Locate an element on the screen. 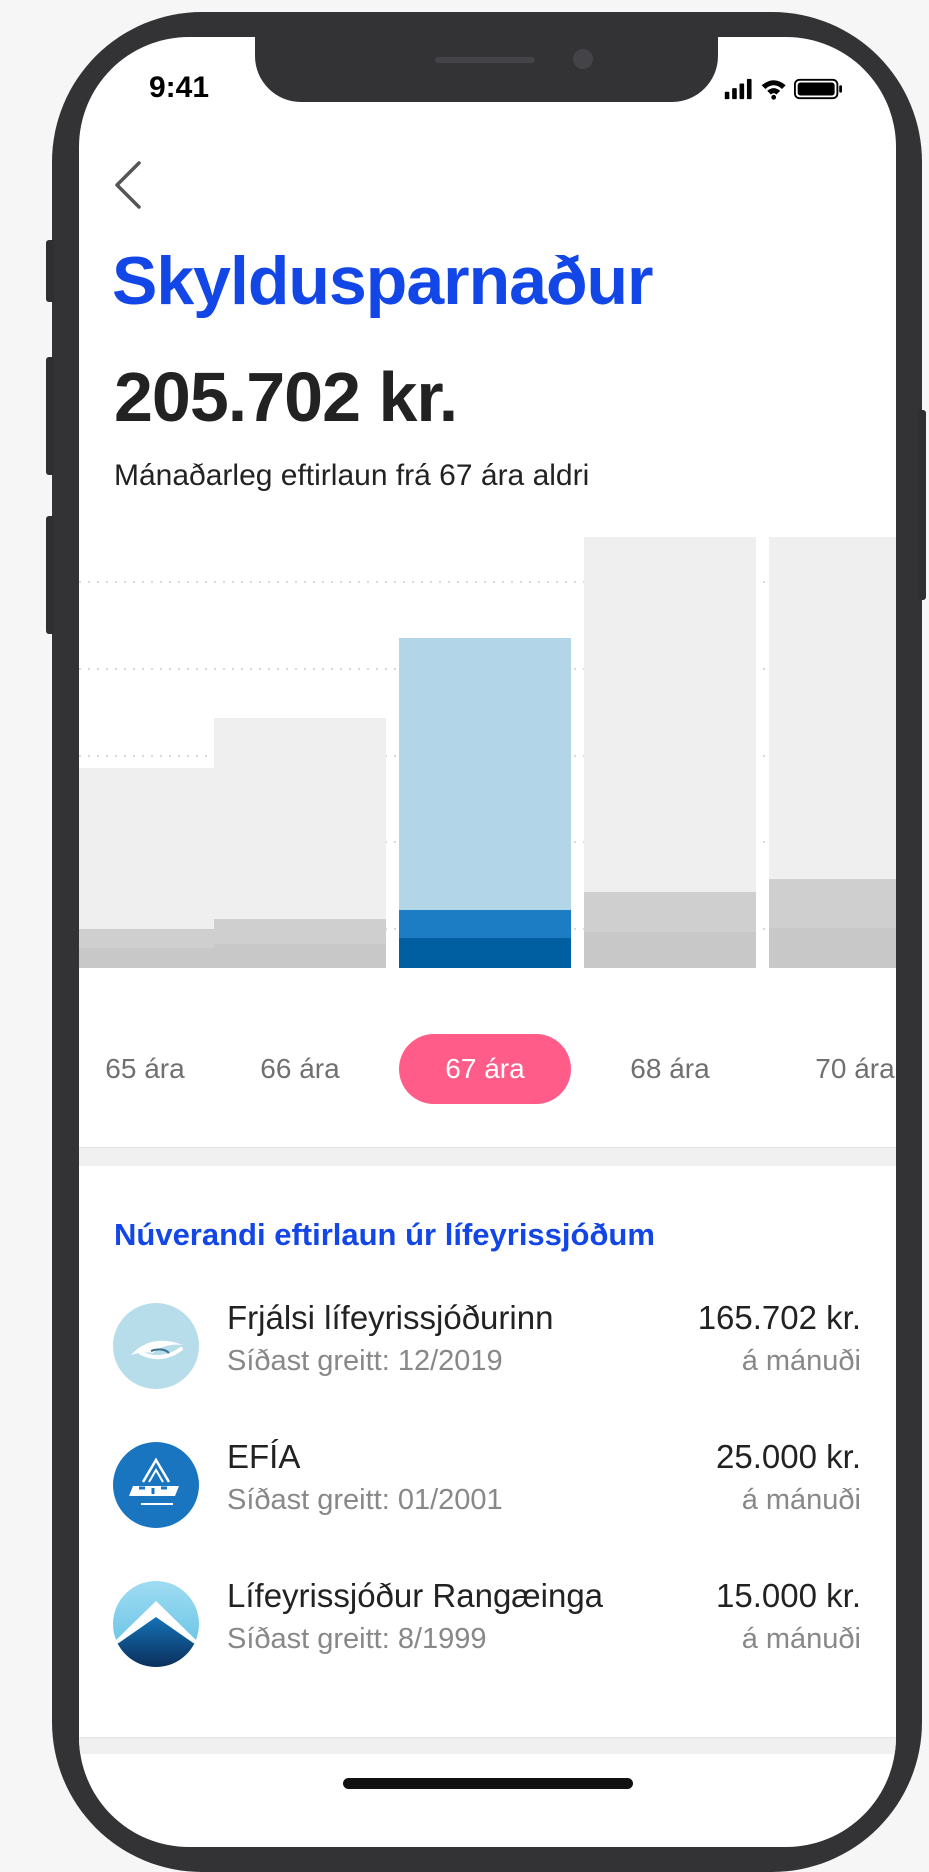 This screenshot has height=1872, width=929. total-amount: 205.702 kr. is located at coordinates (286, 397).